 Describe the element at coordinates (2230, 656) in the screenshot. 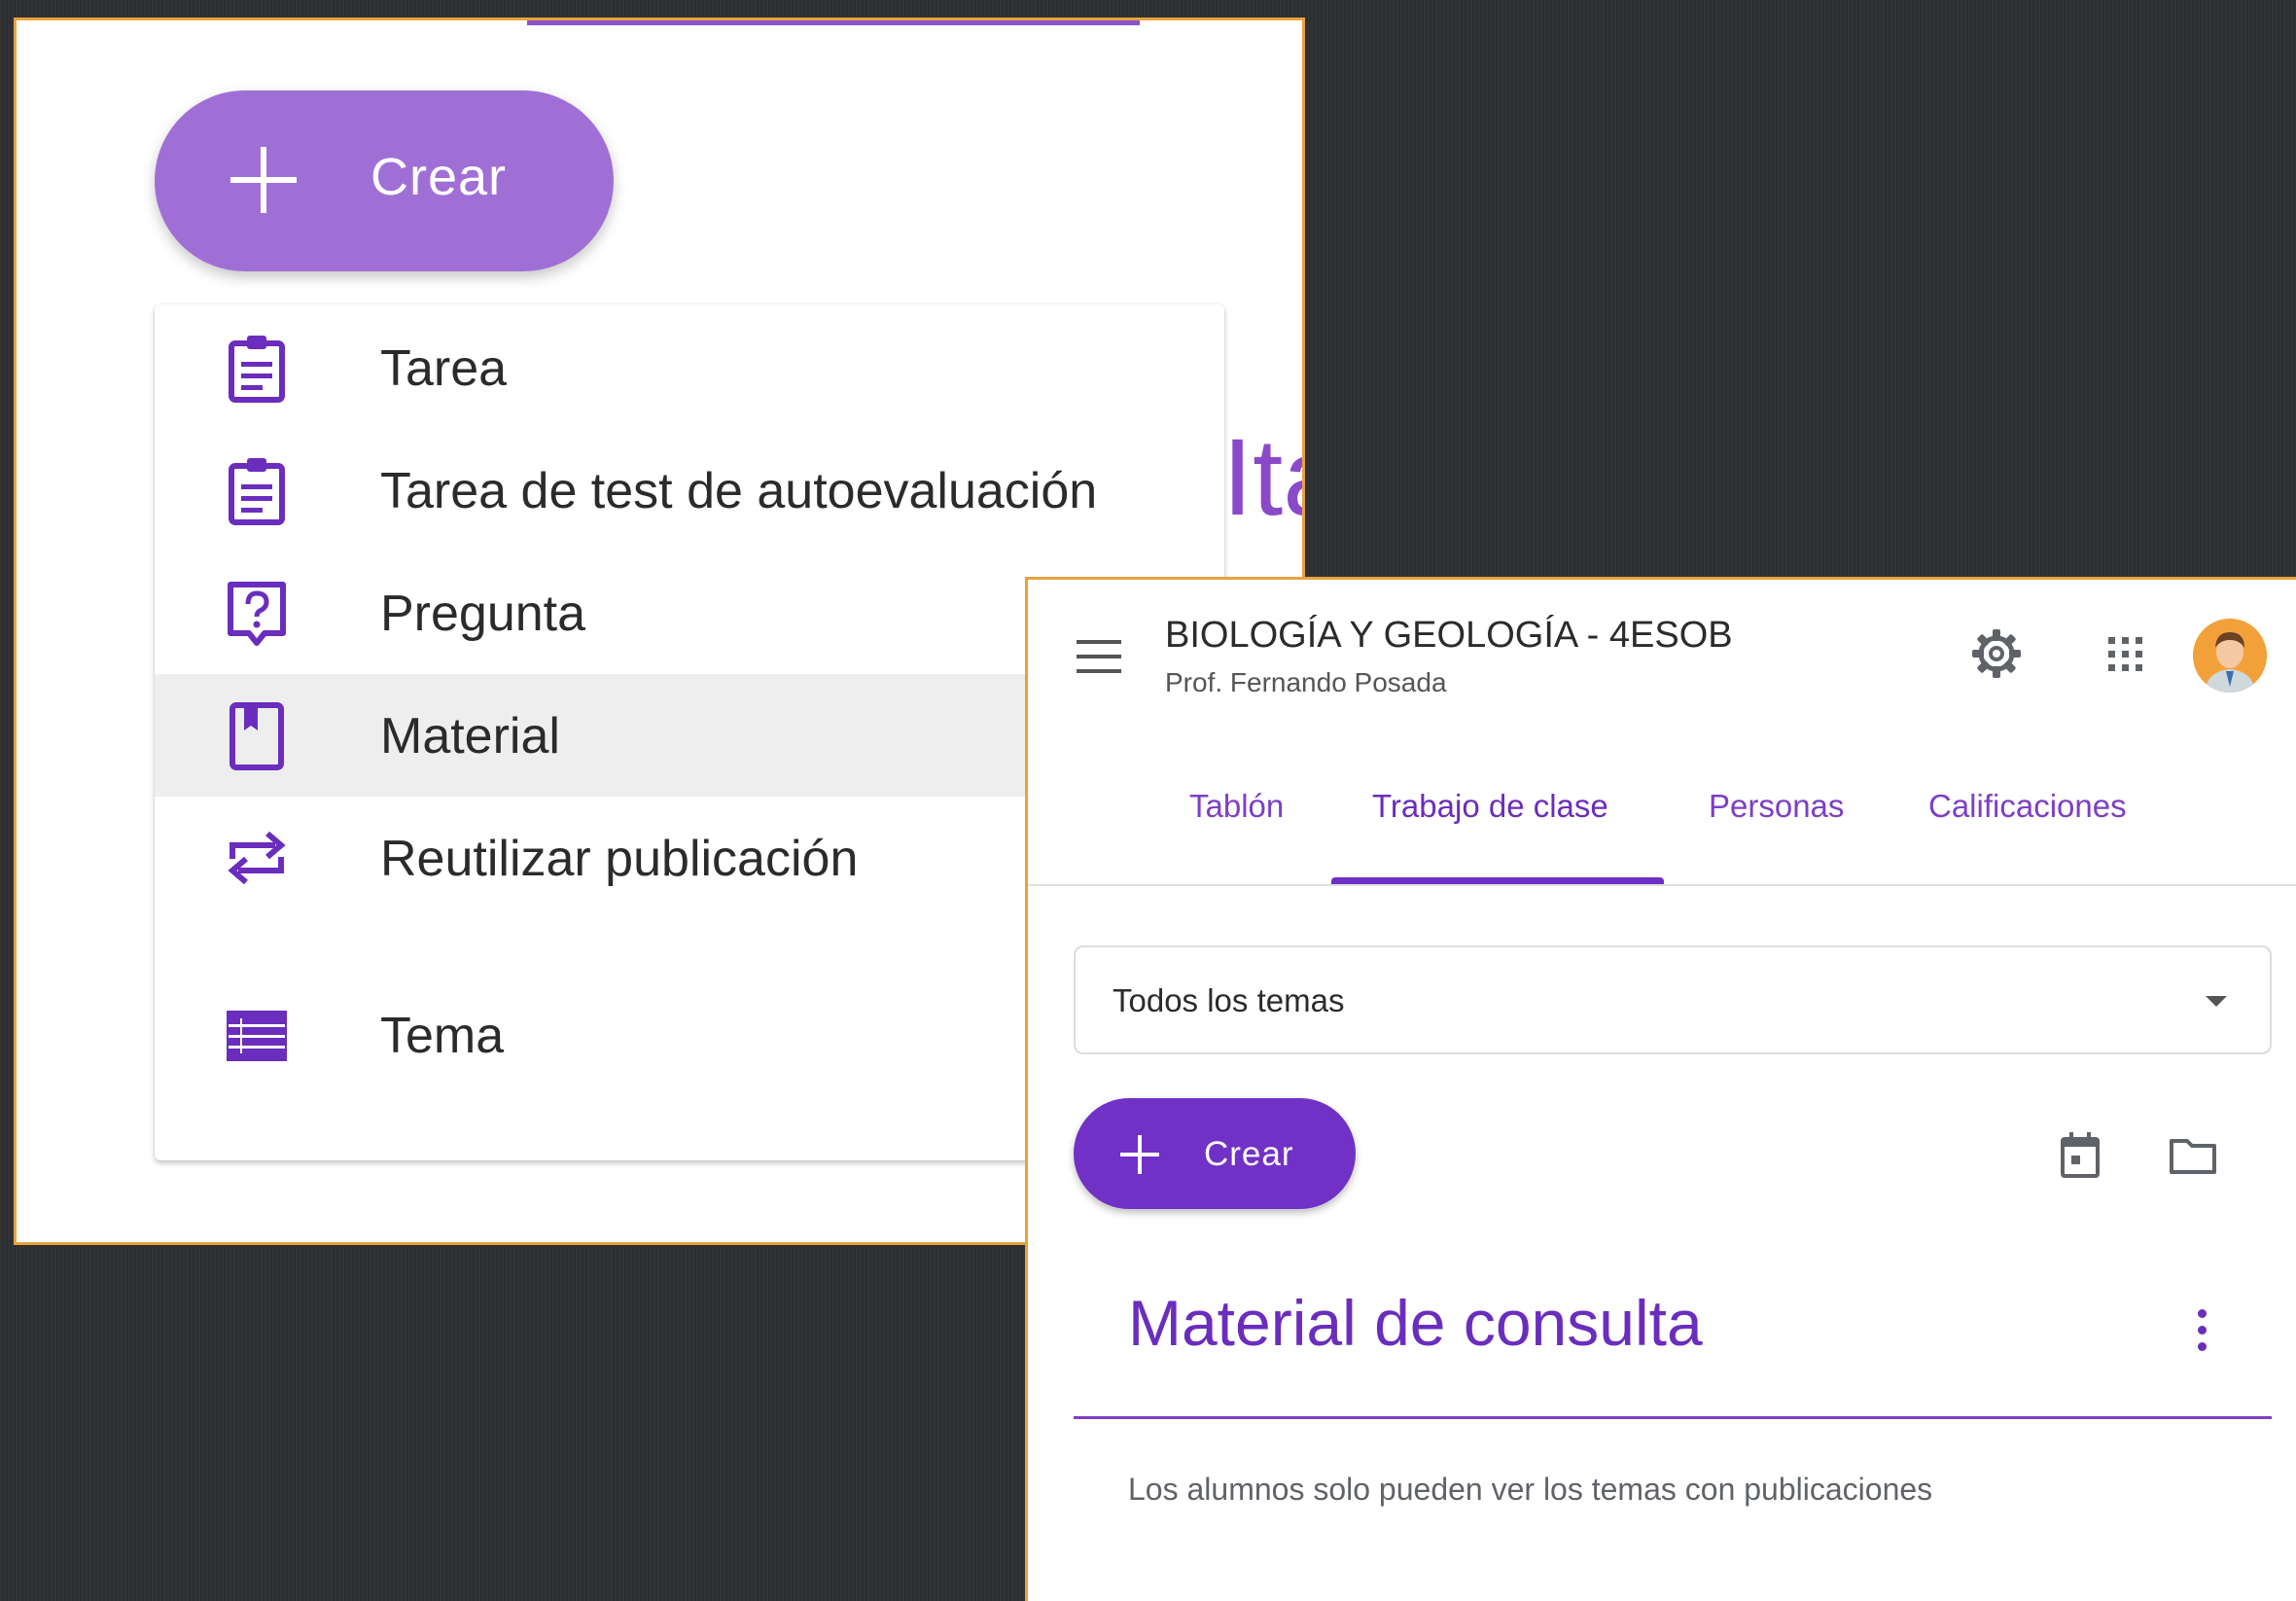

I see `user-avatar` at that location.